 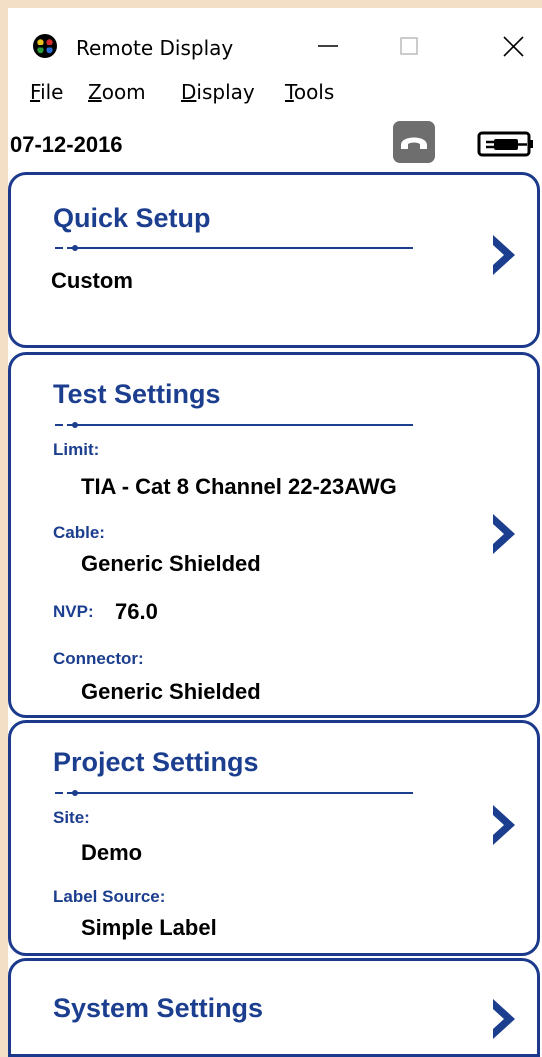 What do you see at coordinates (46, 92) in the screenshot?
I see `menu-file: File` at bounding box center [46, 92].